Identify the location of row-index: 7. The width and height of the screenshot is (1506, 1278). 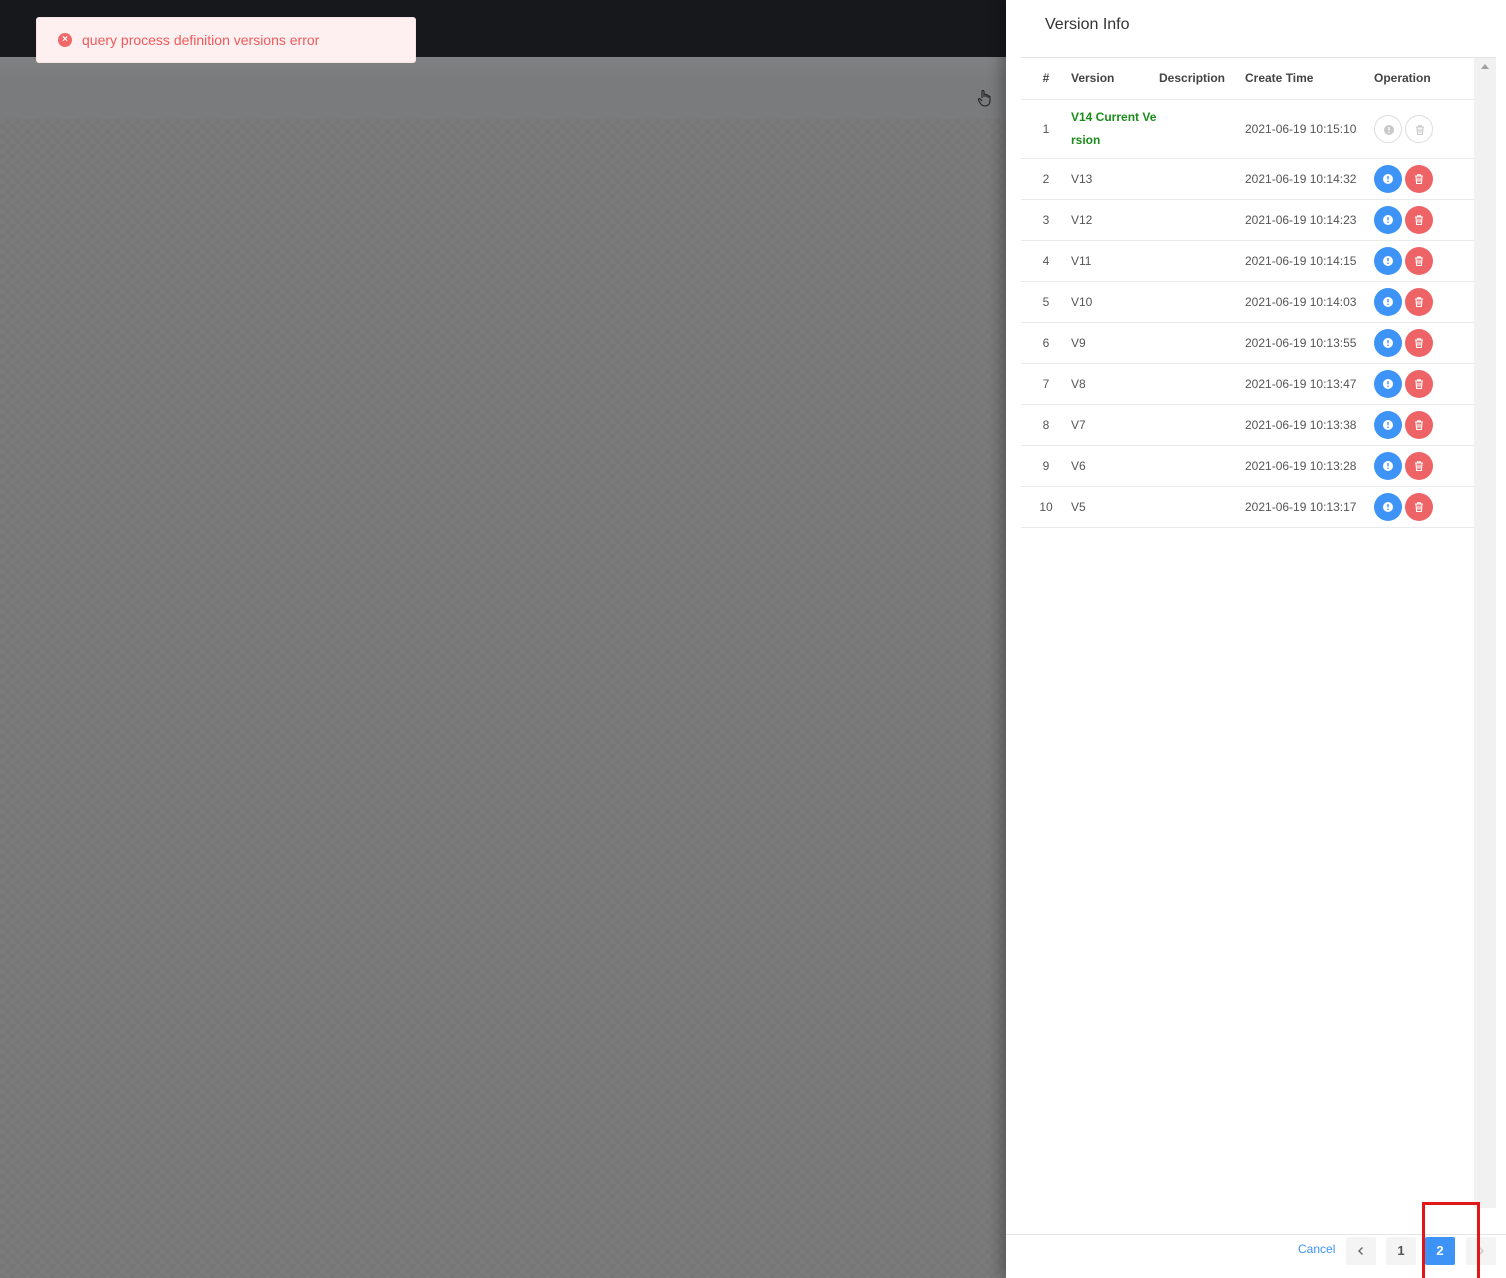
(1046, 384).